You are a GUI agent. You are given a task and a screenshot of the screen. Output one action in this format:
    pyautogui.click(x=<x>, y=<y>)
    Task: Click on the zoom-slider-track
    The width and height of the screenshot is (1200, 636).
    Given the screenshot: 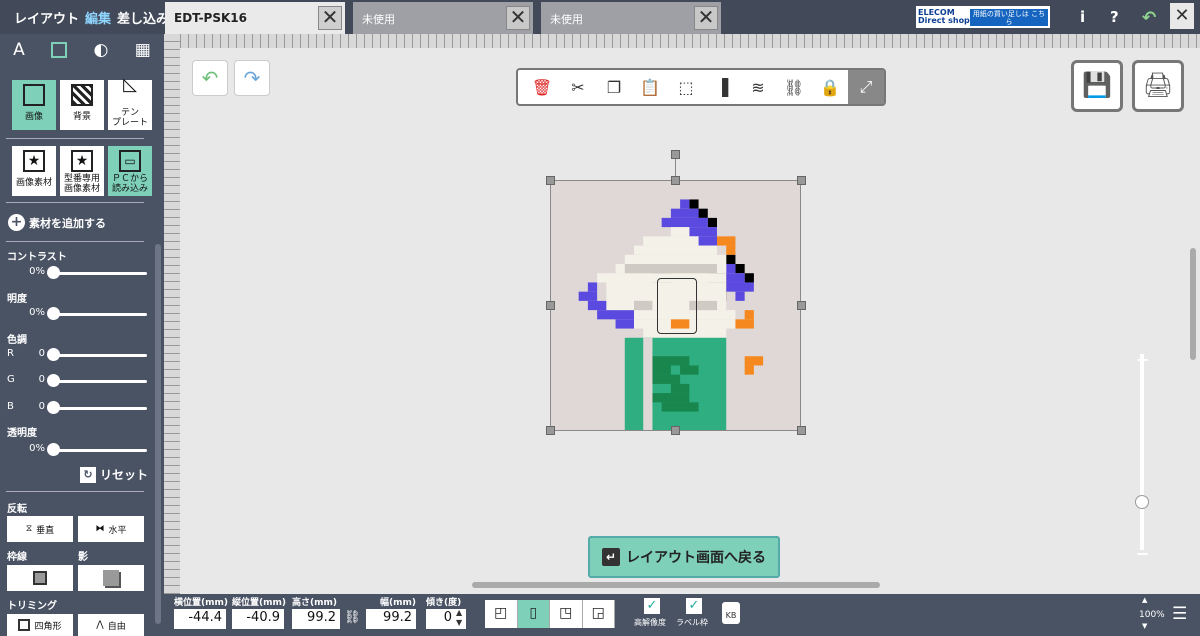 What is the action you would take?
    pyautogui.click(x=1142, y=452)
    